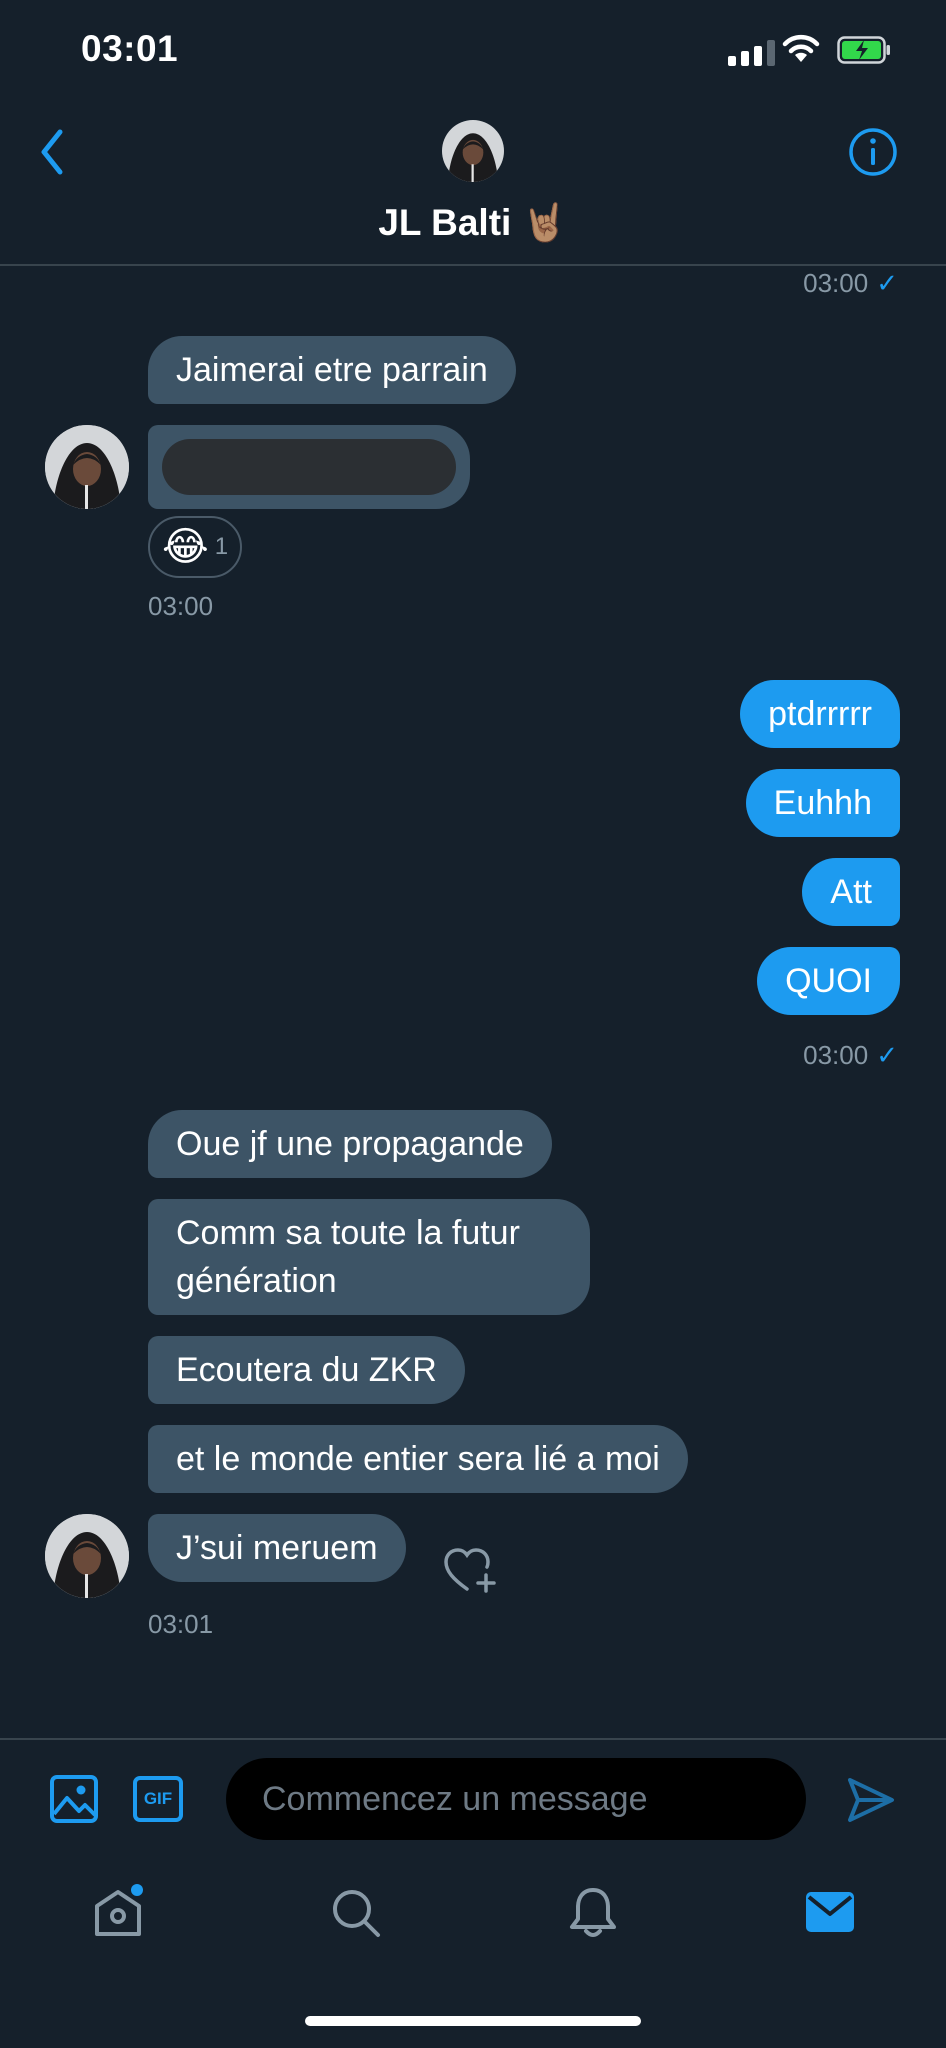 This screenshot has width=946, height=2048. I want to click on messages-icon, so click(830, 1912).